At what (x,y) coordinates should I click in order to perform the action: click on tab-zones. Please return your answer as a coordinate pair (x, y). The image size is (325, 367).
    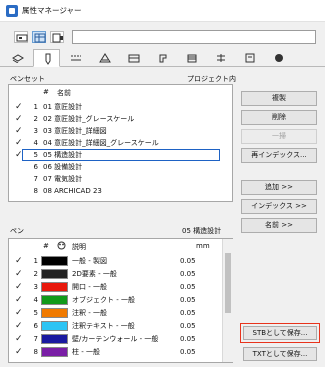
    Looking at the image, I should click on (220, 58).